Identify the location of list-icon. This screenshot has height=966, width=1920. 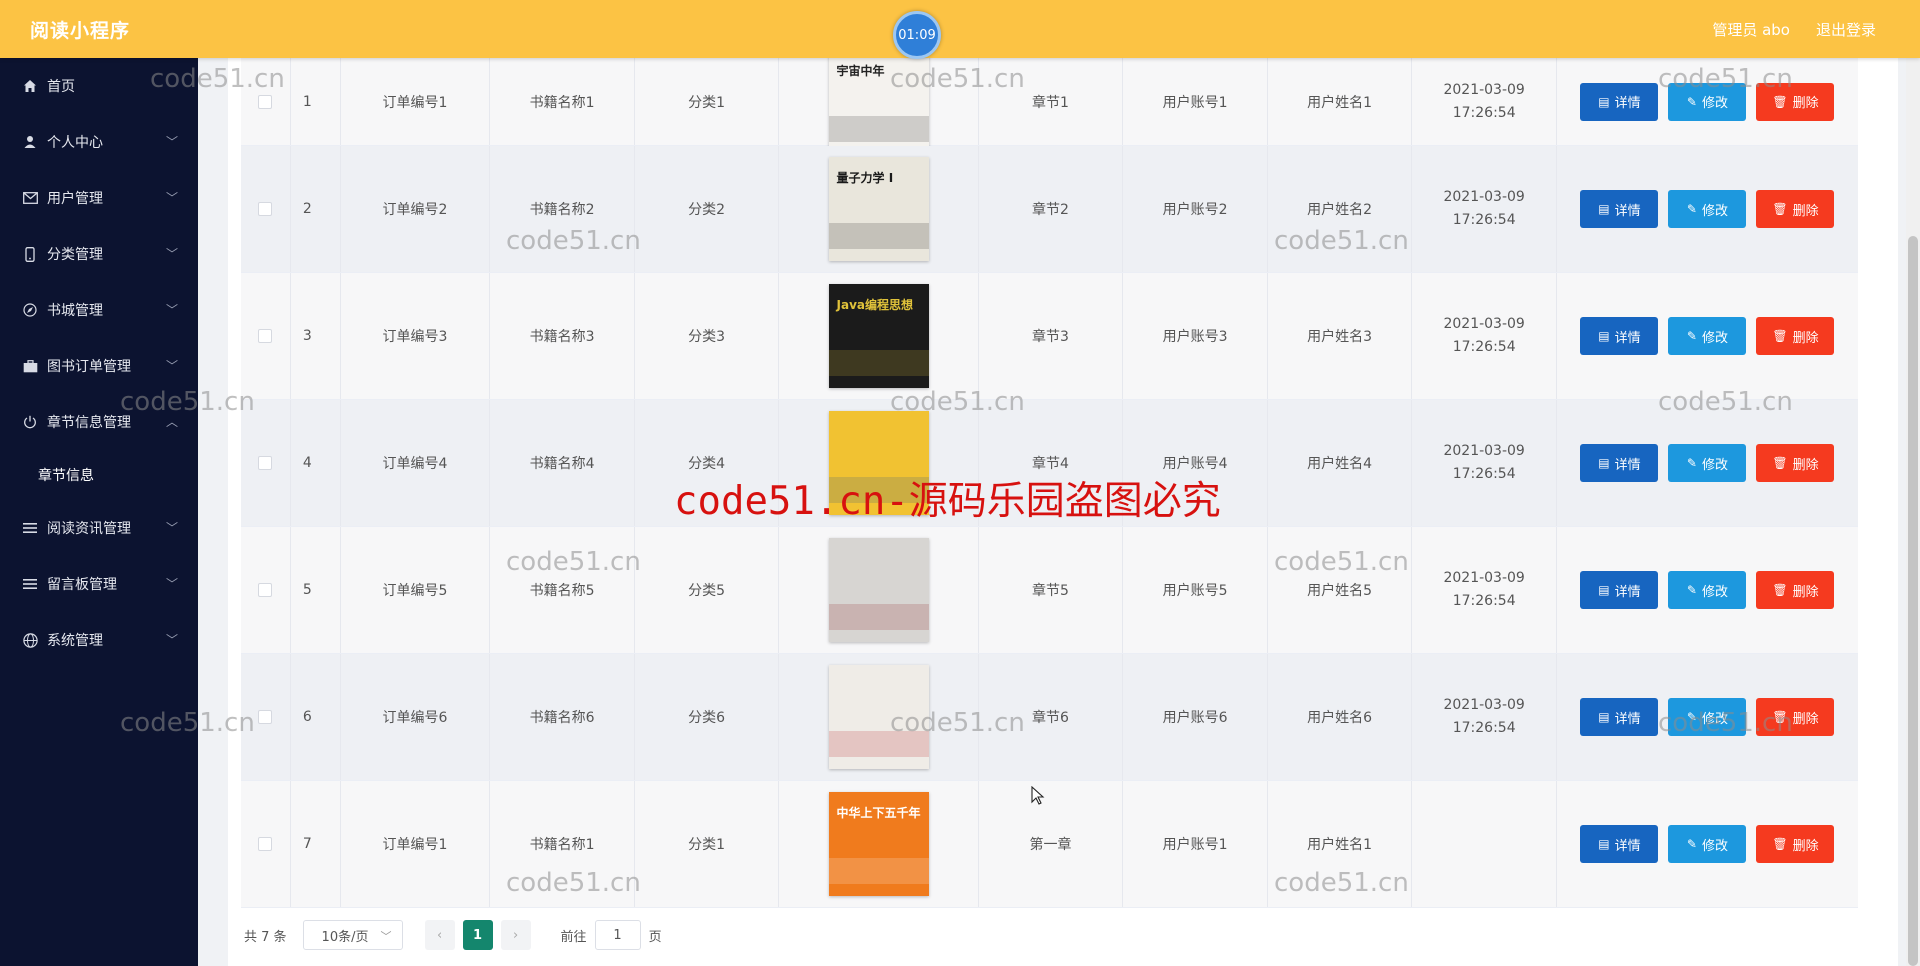
(30, 584).